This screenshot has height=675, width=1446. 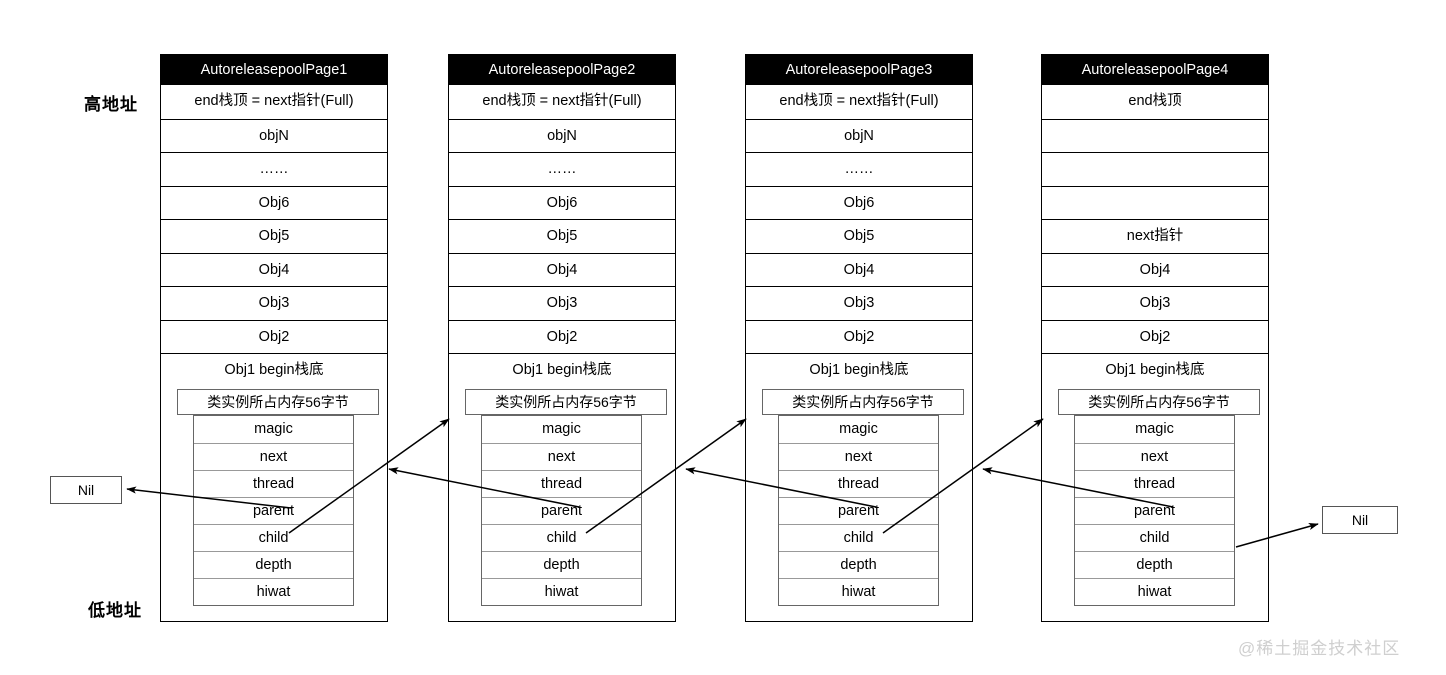 I want to click on page-title: AutoreleasepoolPage2, so click(x=562, y=70).